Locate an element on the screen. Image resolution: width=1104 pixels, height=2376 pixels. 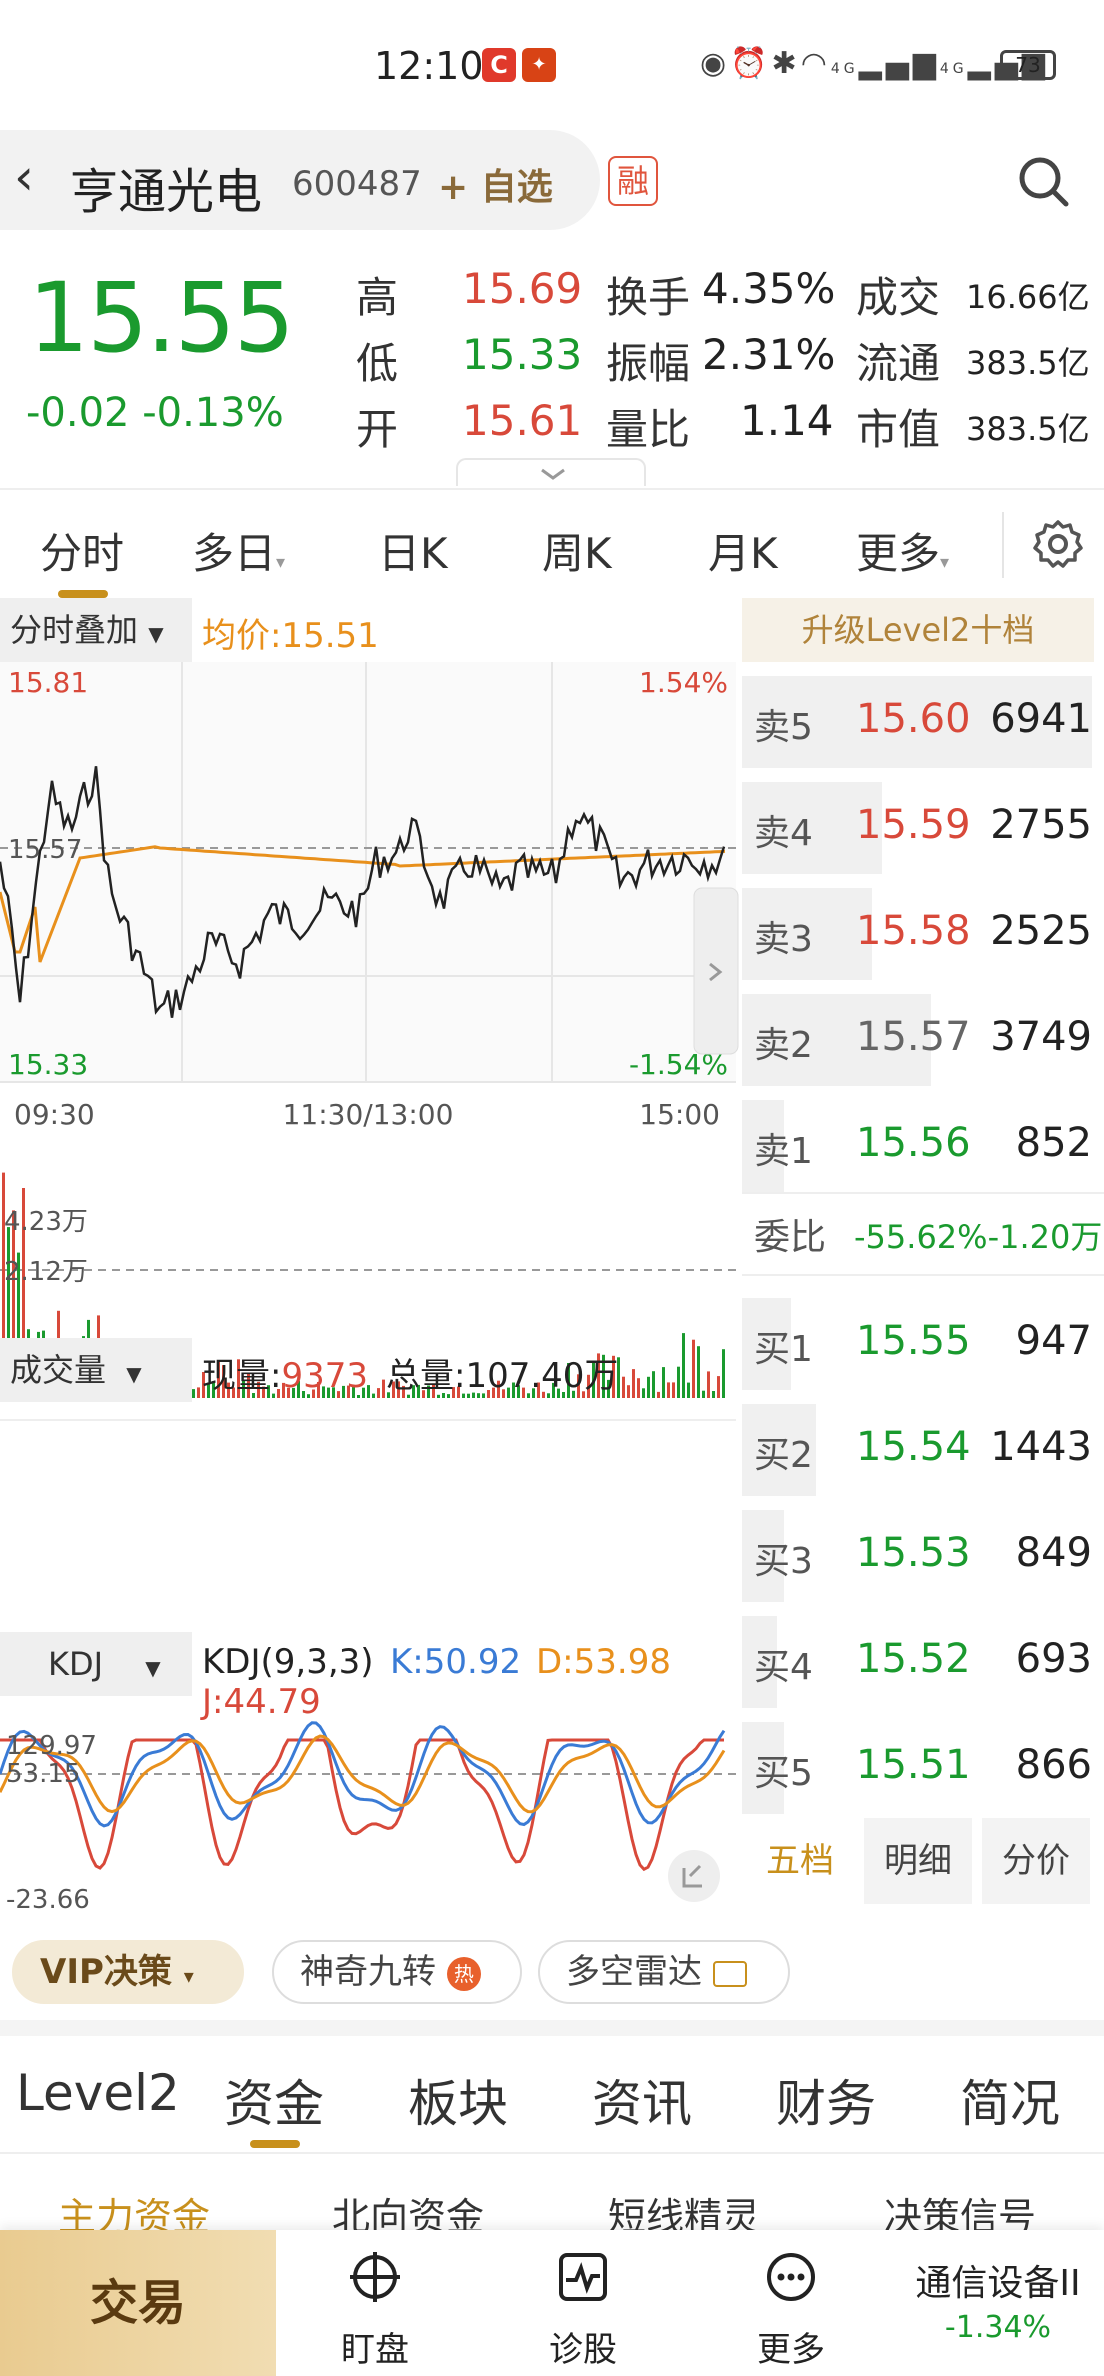
chevron-left-icon: ‹ is located at coordinates (24, 177).